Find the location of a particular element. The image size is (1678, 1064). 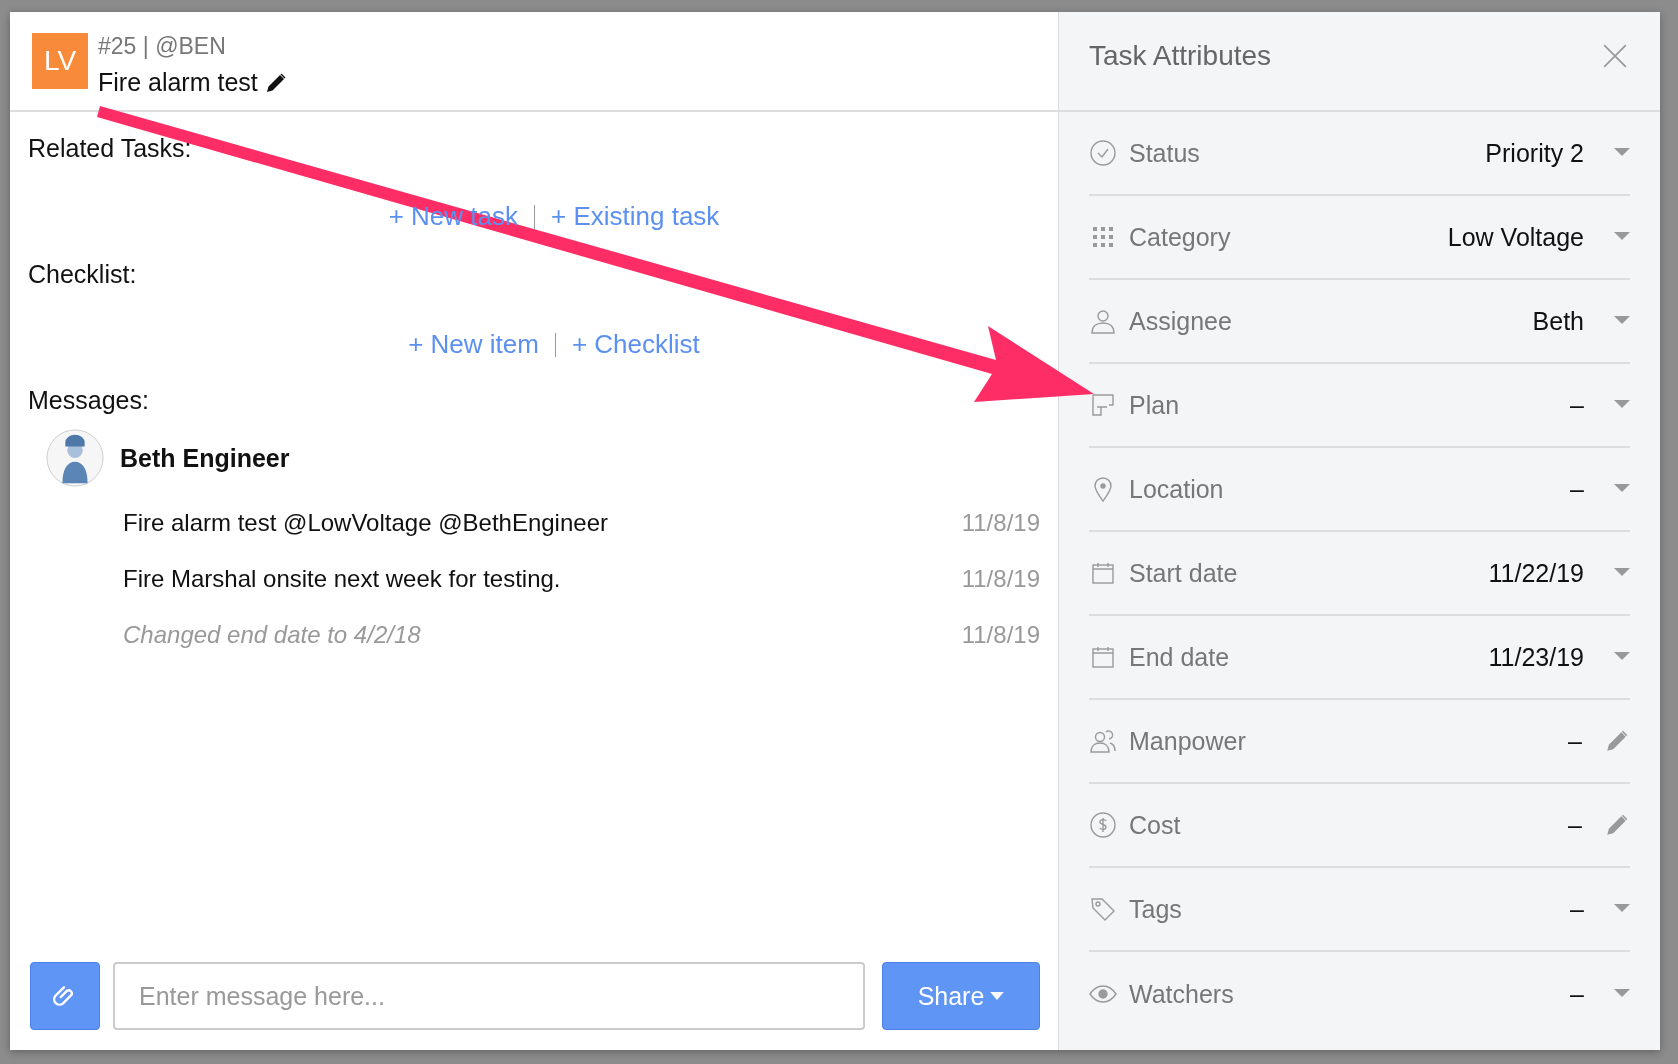

attribute-label: Cost is located at coordinates (1155, 825).